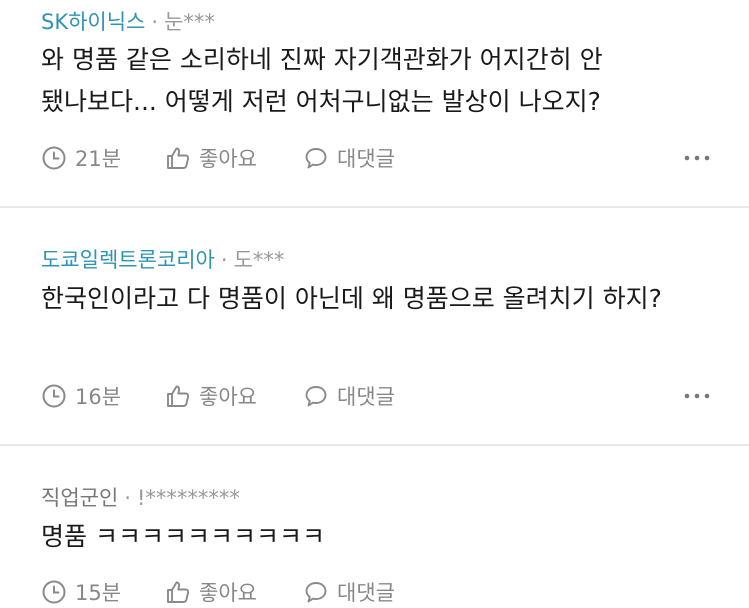 The height and width of the screenshot is (608, 749). I want to click on comment-meta: 직업군인 · !*********, so click(140, 497).